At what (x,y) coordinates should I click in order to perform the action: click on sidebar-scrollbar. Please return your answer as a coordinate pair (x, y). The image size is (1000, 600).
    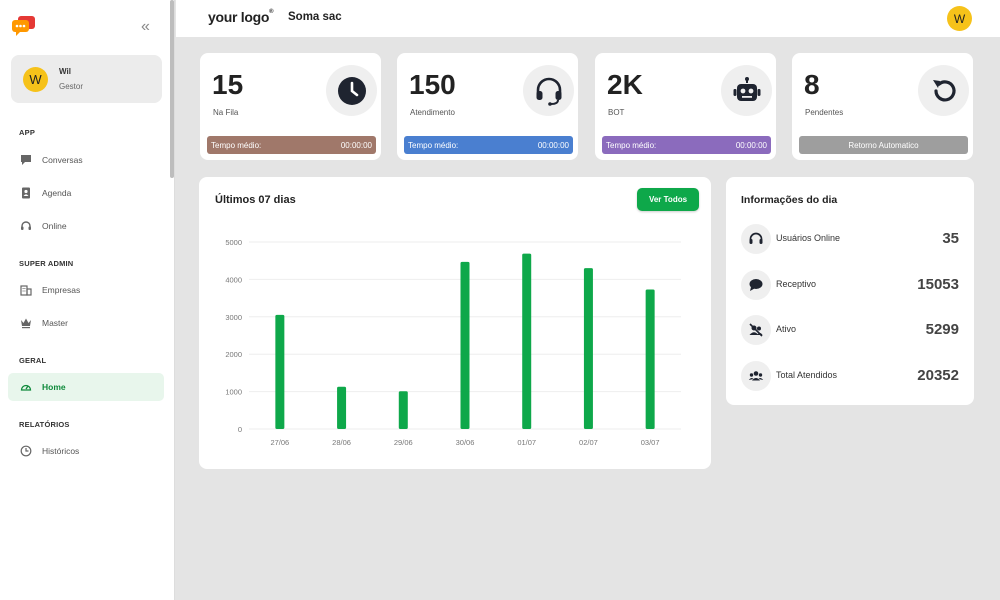
    Looking at the image, I should click on (172, 89).